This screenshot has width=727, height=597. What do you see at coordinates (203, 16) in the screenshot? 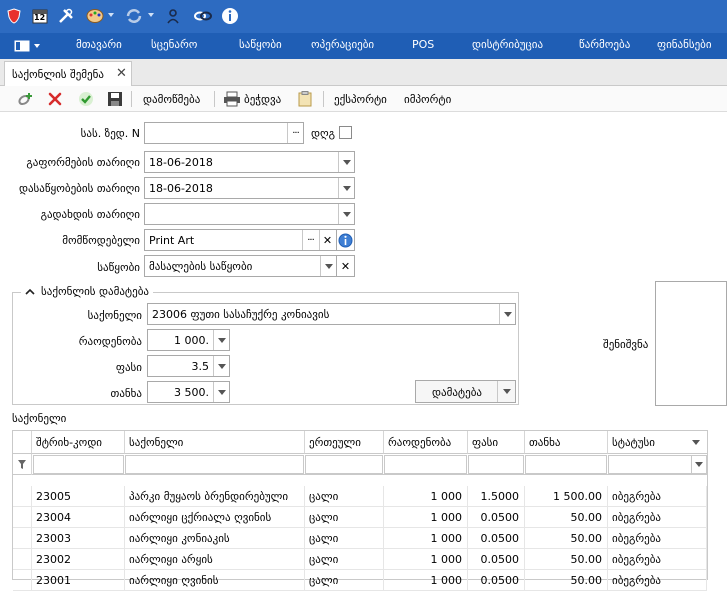
I see `link-icon` at bounding box center [203, 16].